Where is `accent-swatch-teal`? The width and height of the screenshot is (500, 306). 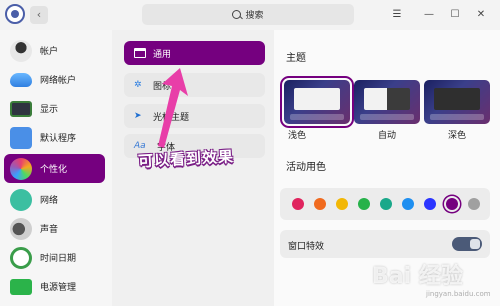
accent-swatch-teal is located at coordinates (386, 204).